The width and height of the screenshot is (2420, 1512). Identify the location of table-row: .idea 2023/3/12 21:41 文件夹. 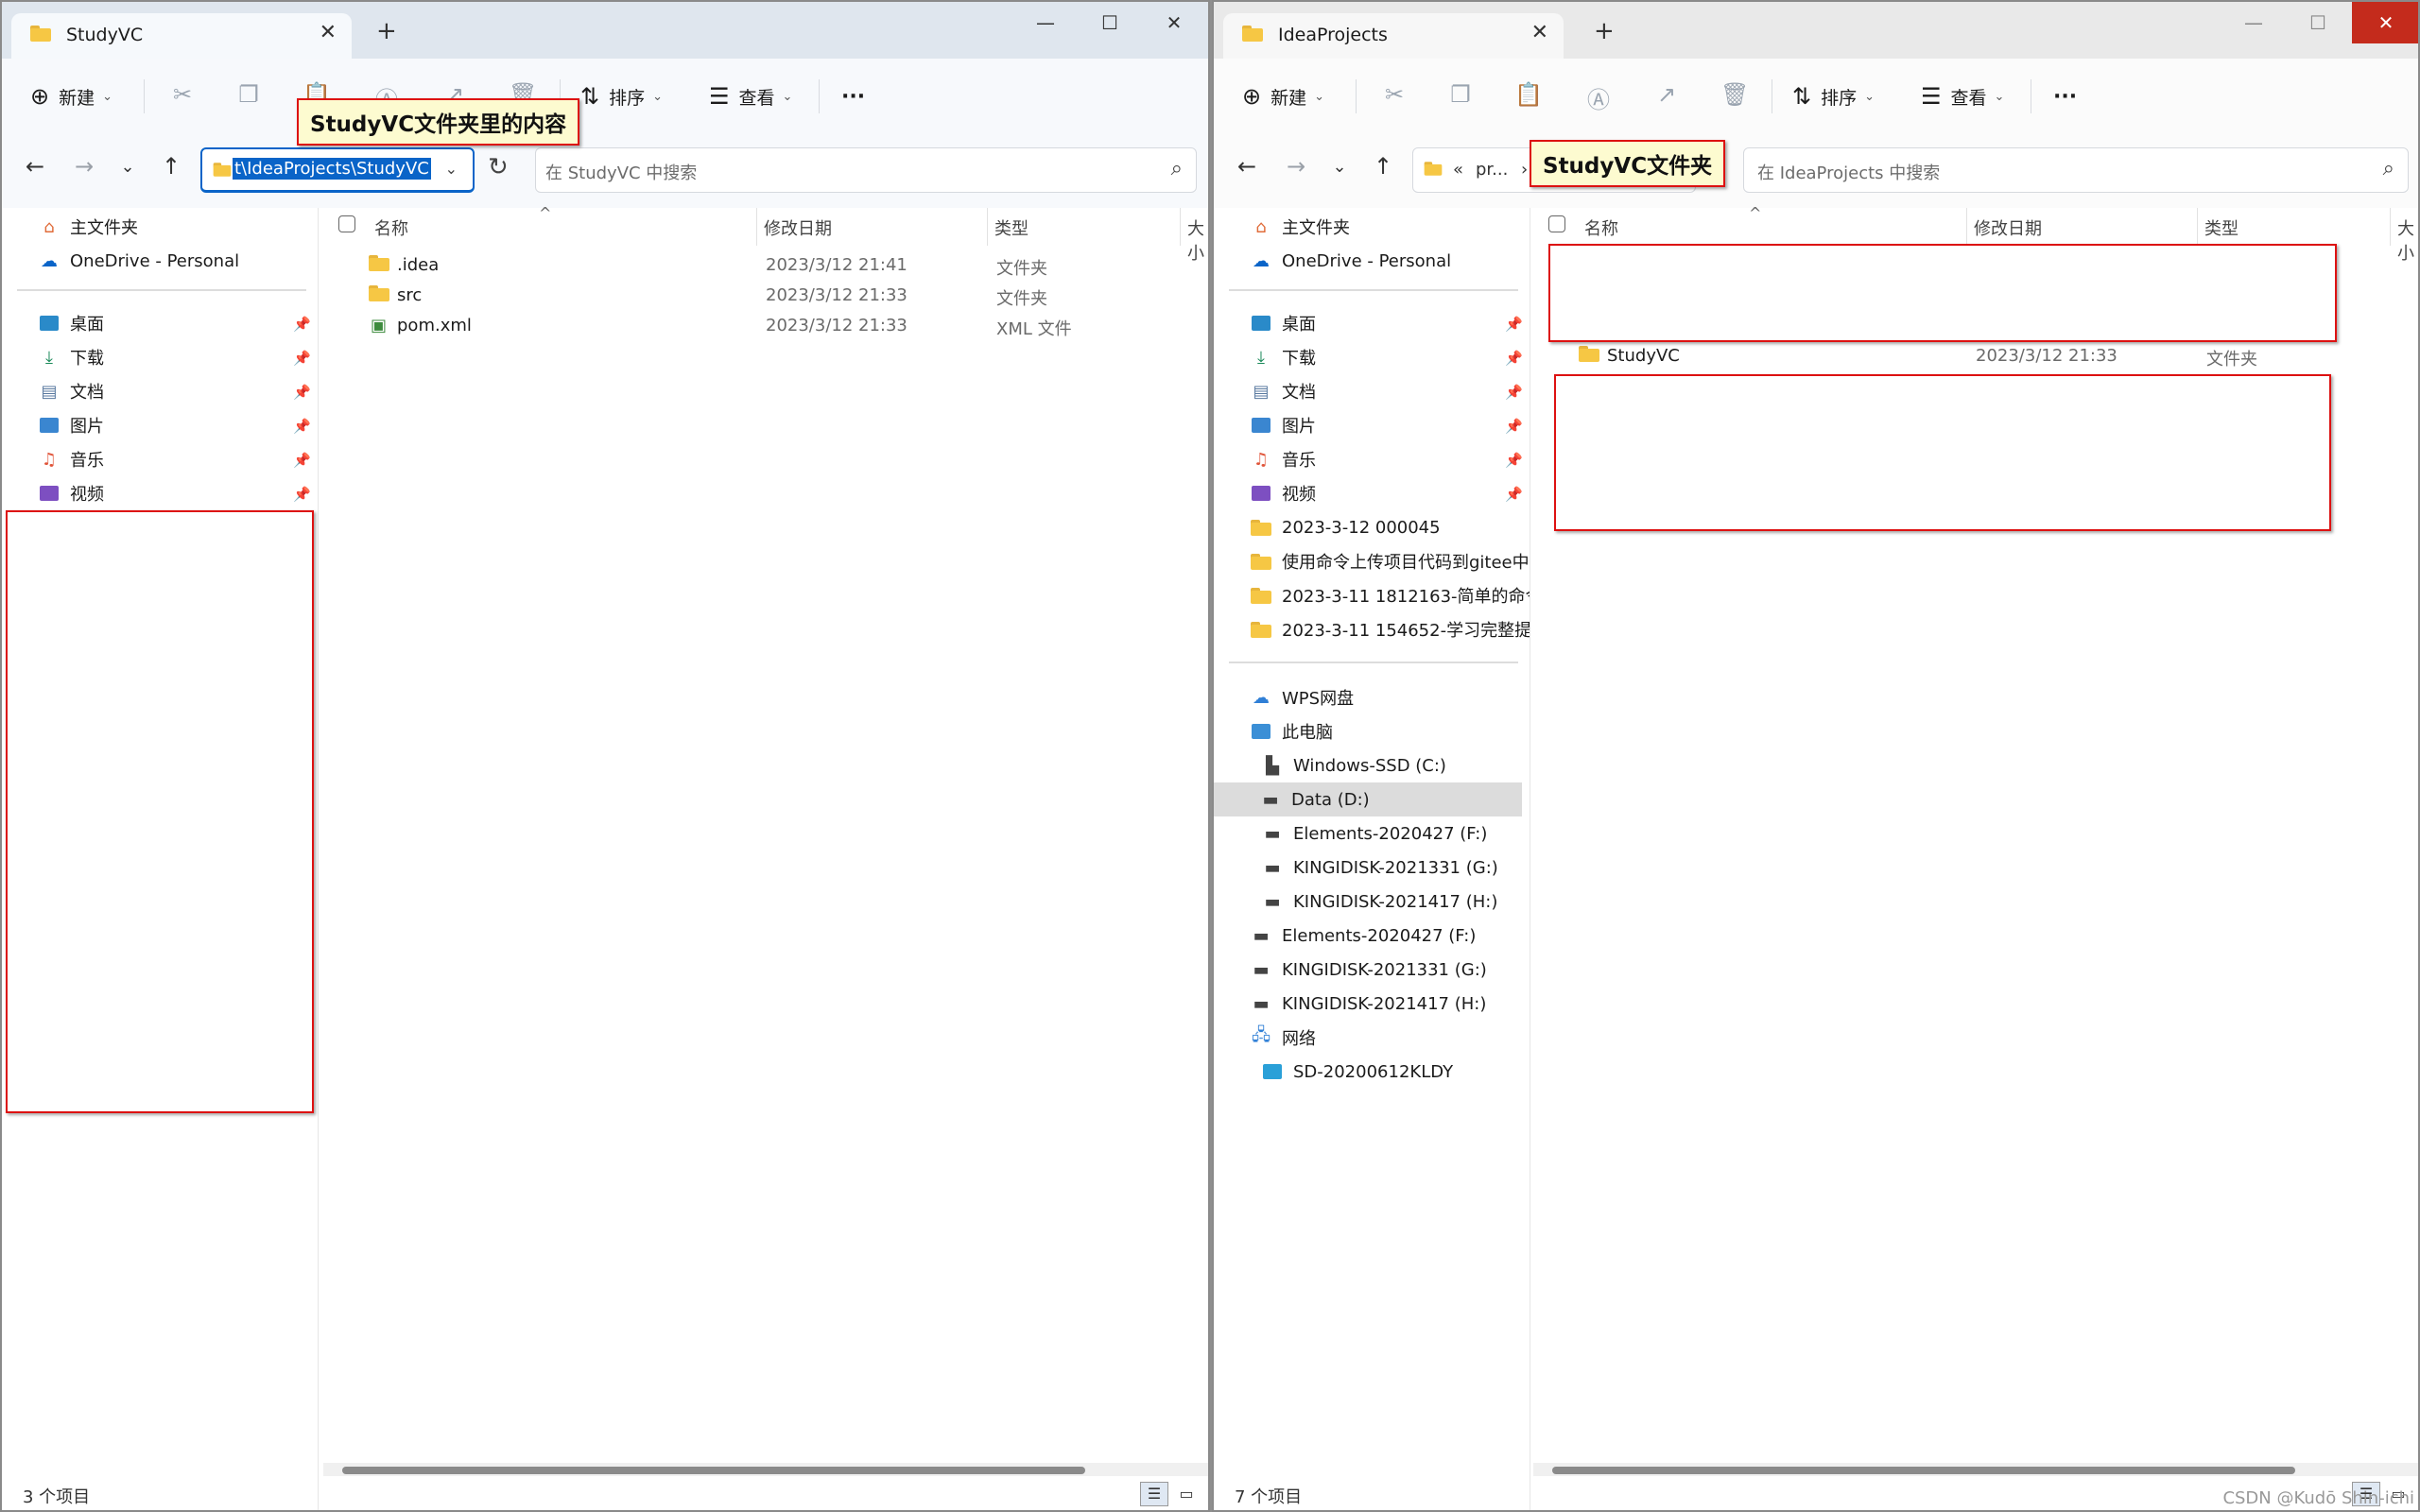
(764, 266).